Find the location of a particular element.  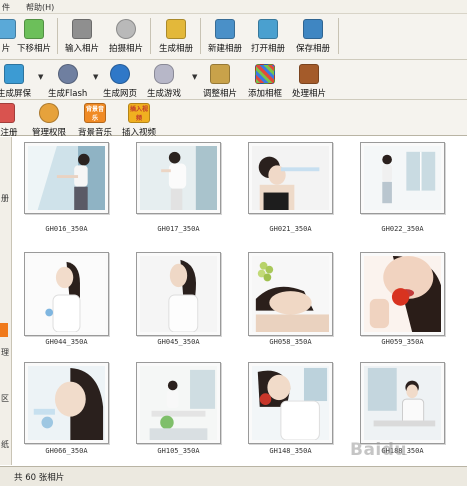

photo-count-text: 共 60 张相片 is located at coordinates (39, 478).